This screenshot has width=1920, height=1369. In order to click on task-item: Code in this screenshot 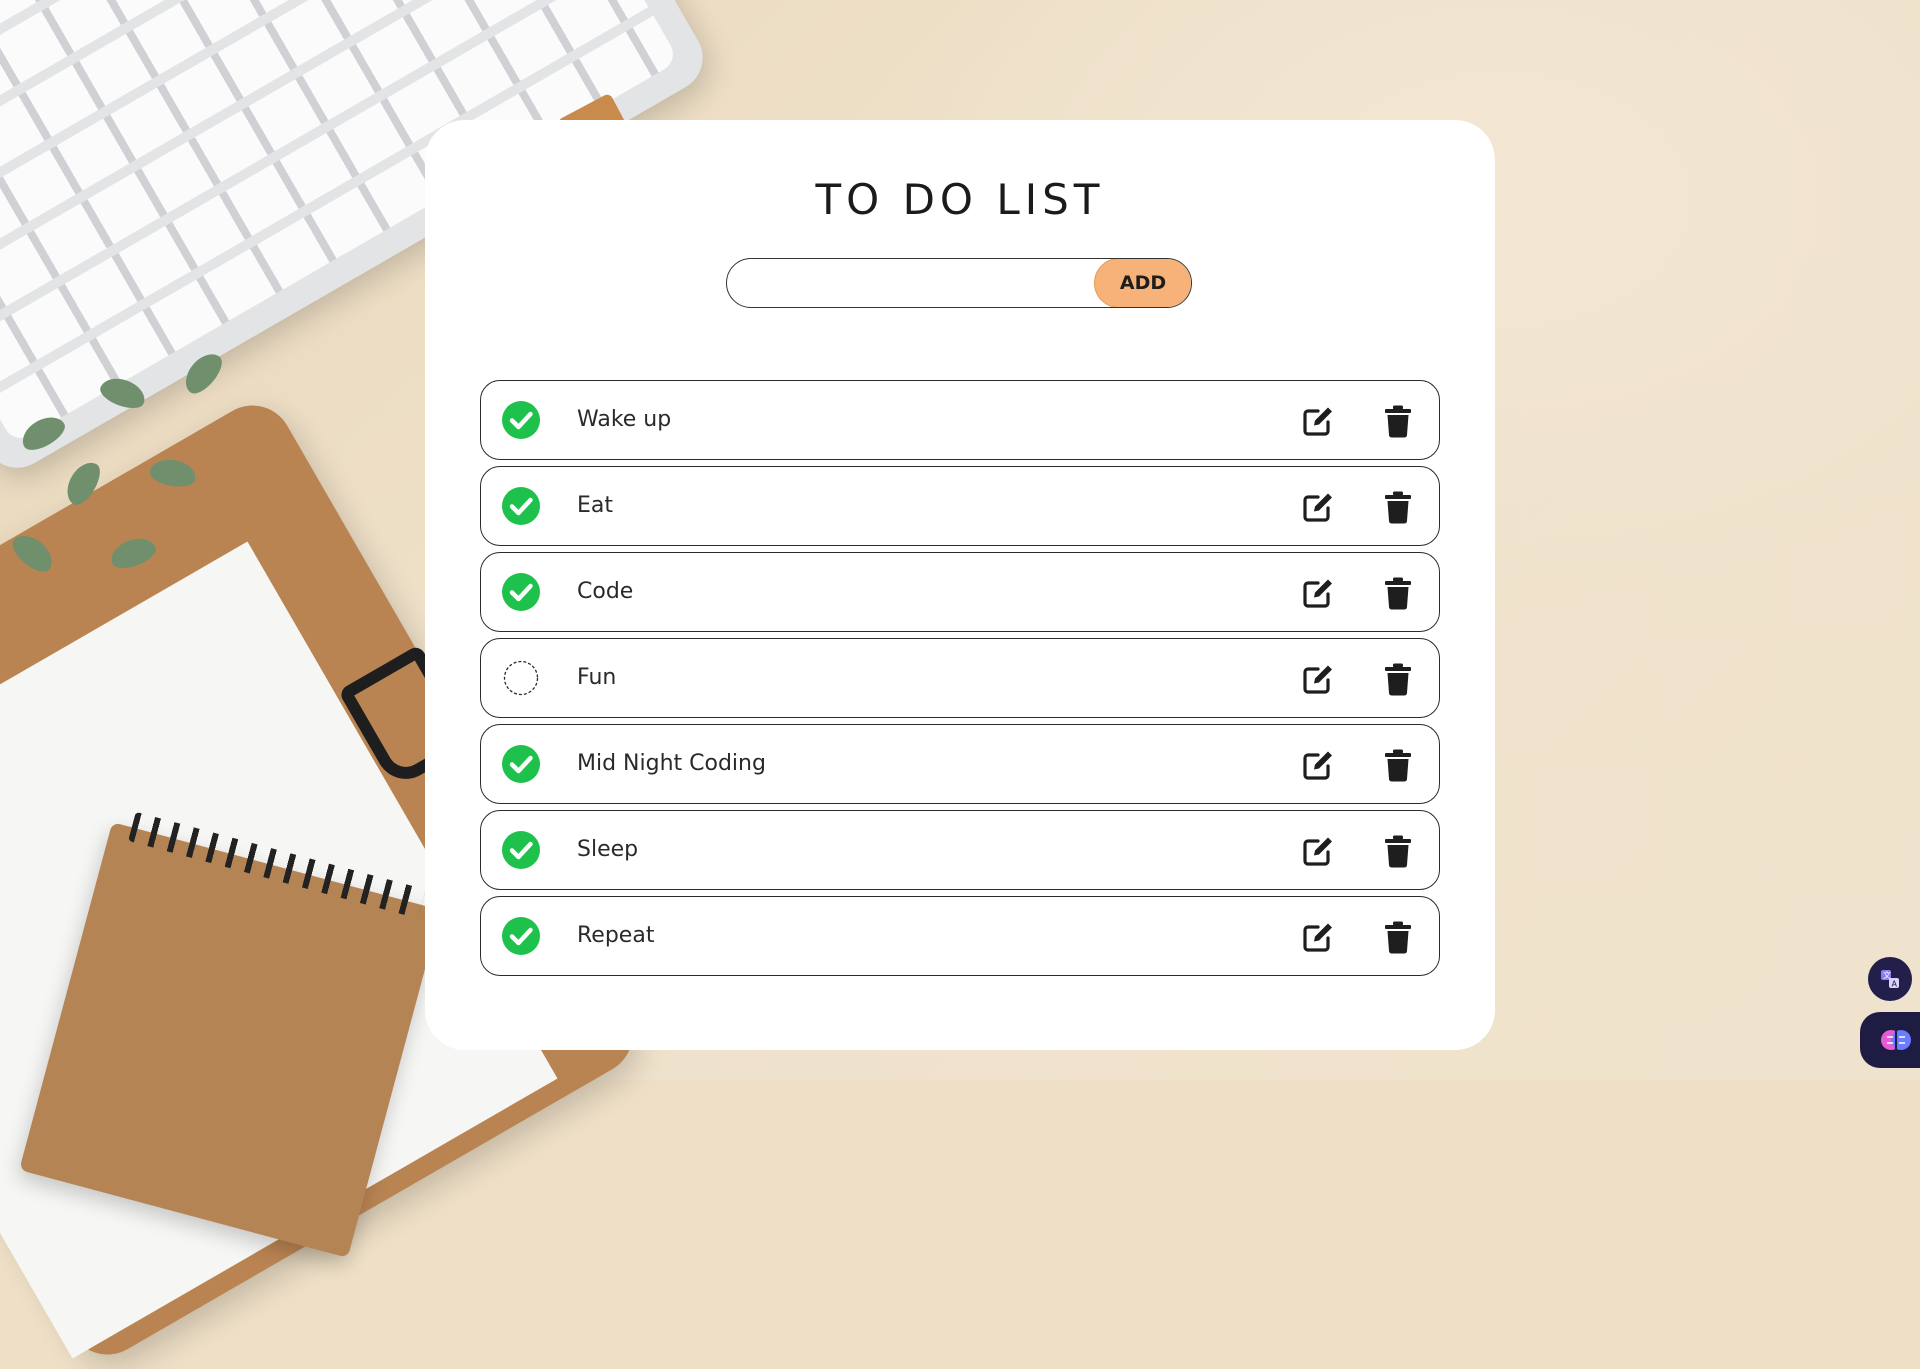, I will do `click(960, 592)`.